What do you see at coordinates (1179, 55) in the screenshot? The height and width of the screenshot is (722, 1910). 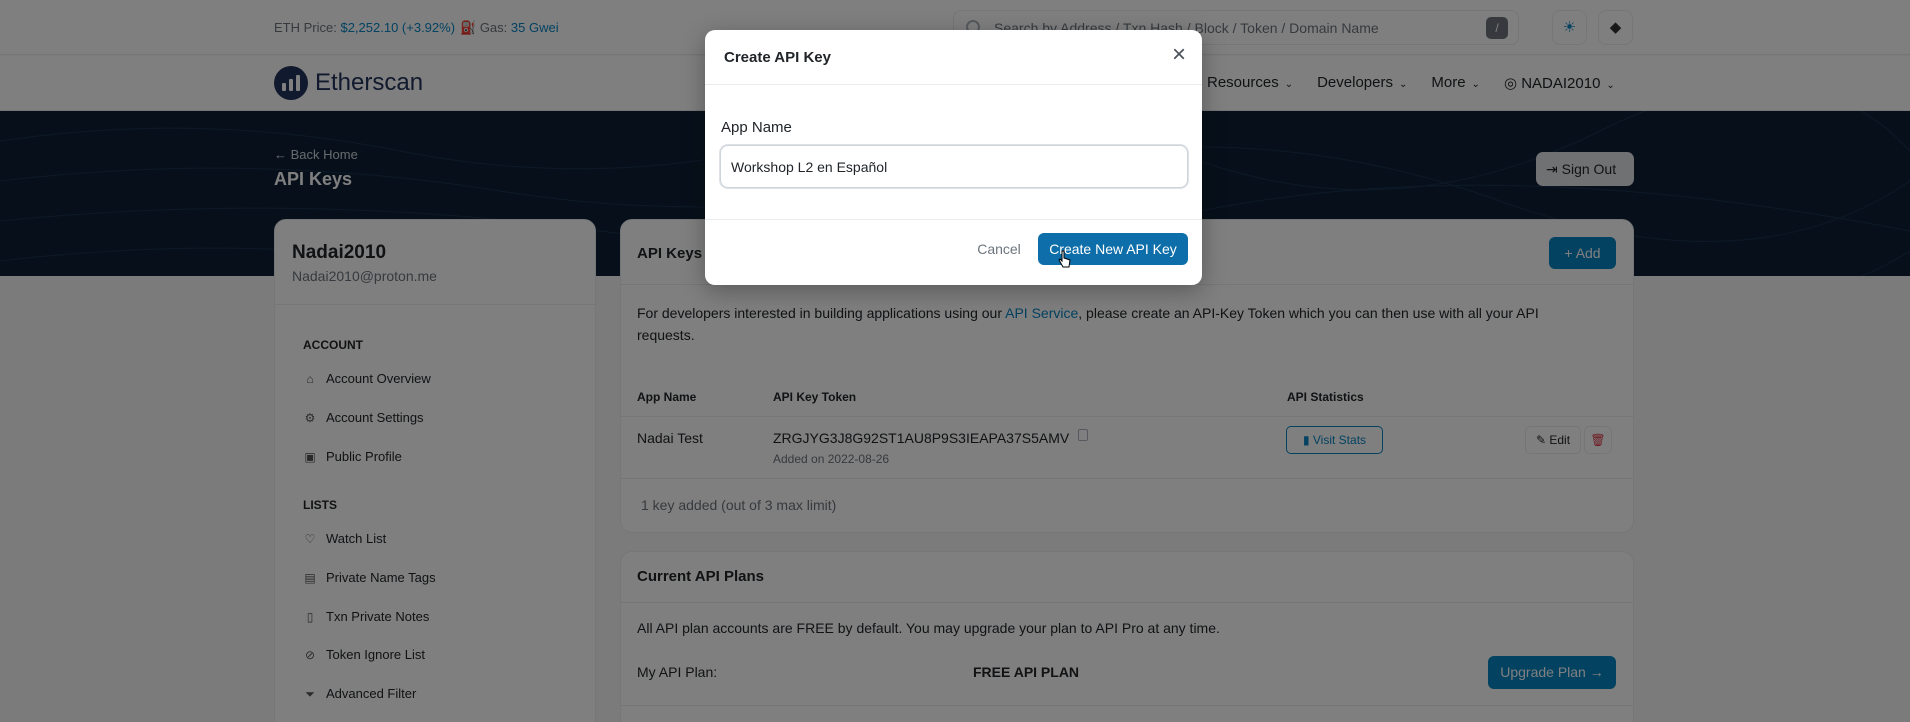 I see `close-icon: ×` at bounding box center [1179, 55].